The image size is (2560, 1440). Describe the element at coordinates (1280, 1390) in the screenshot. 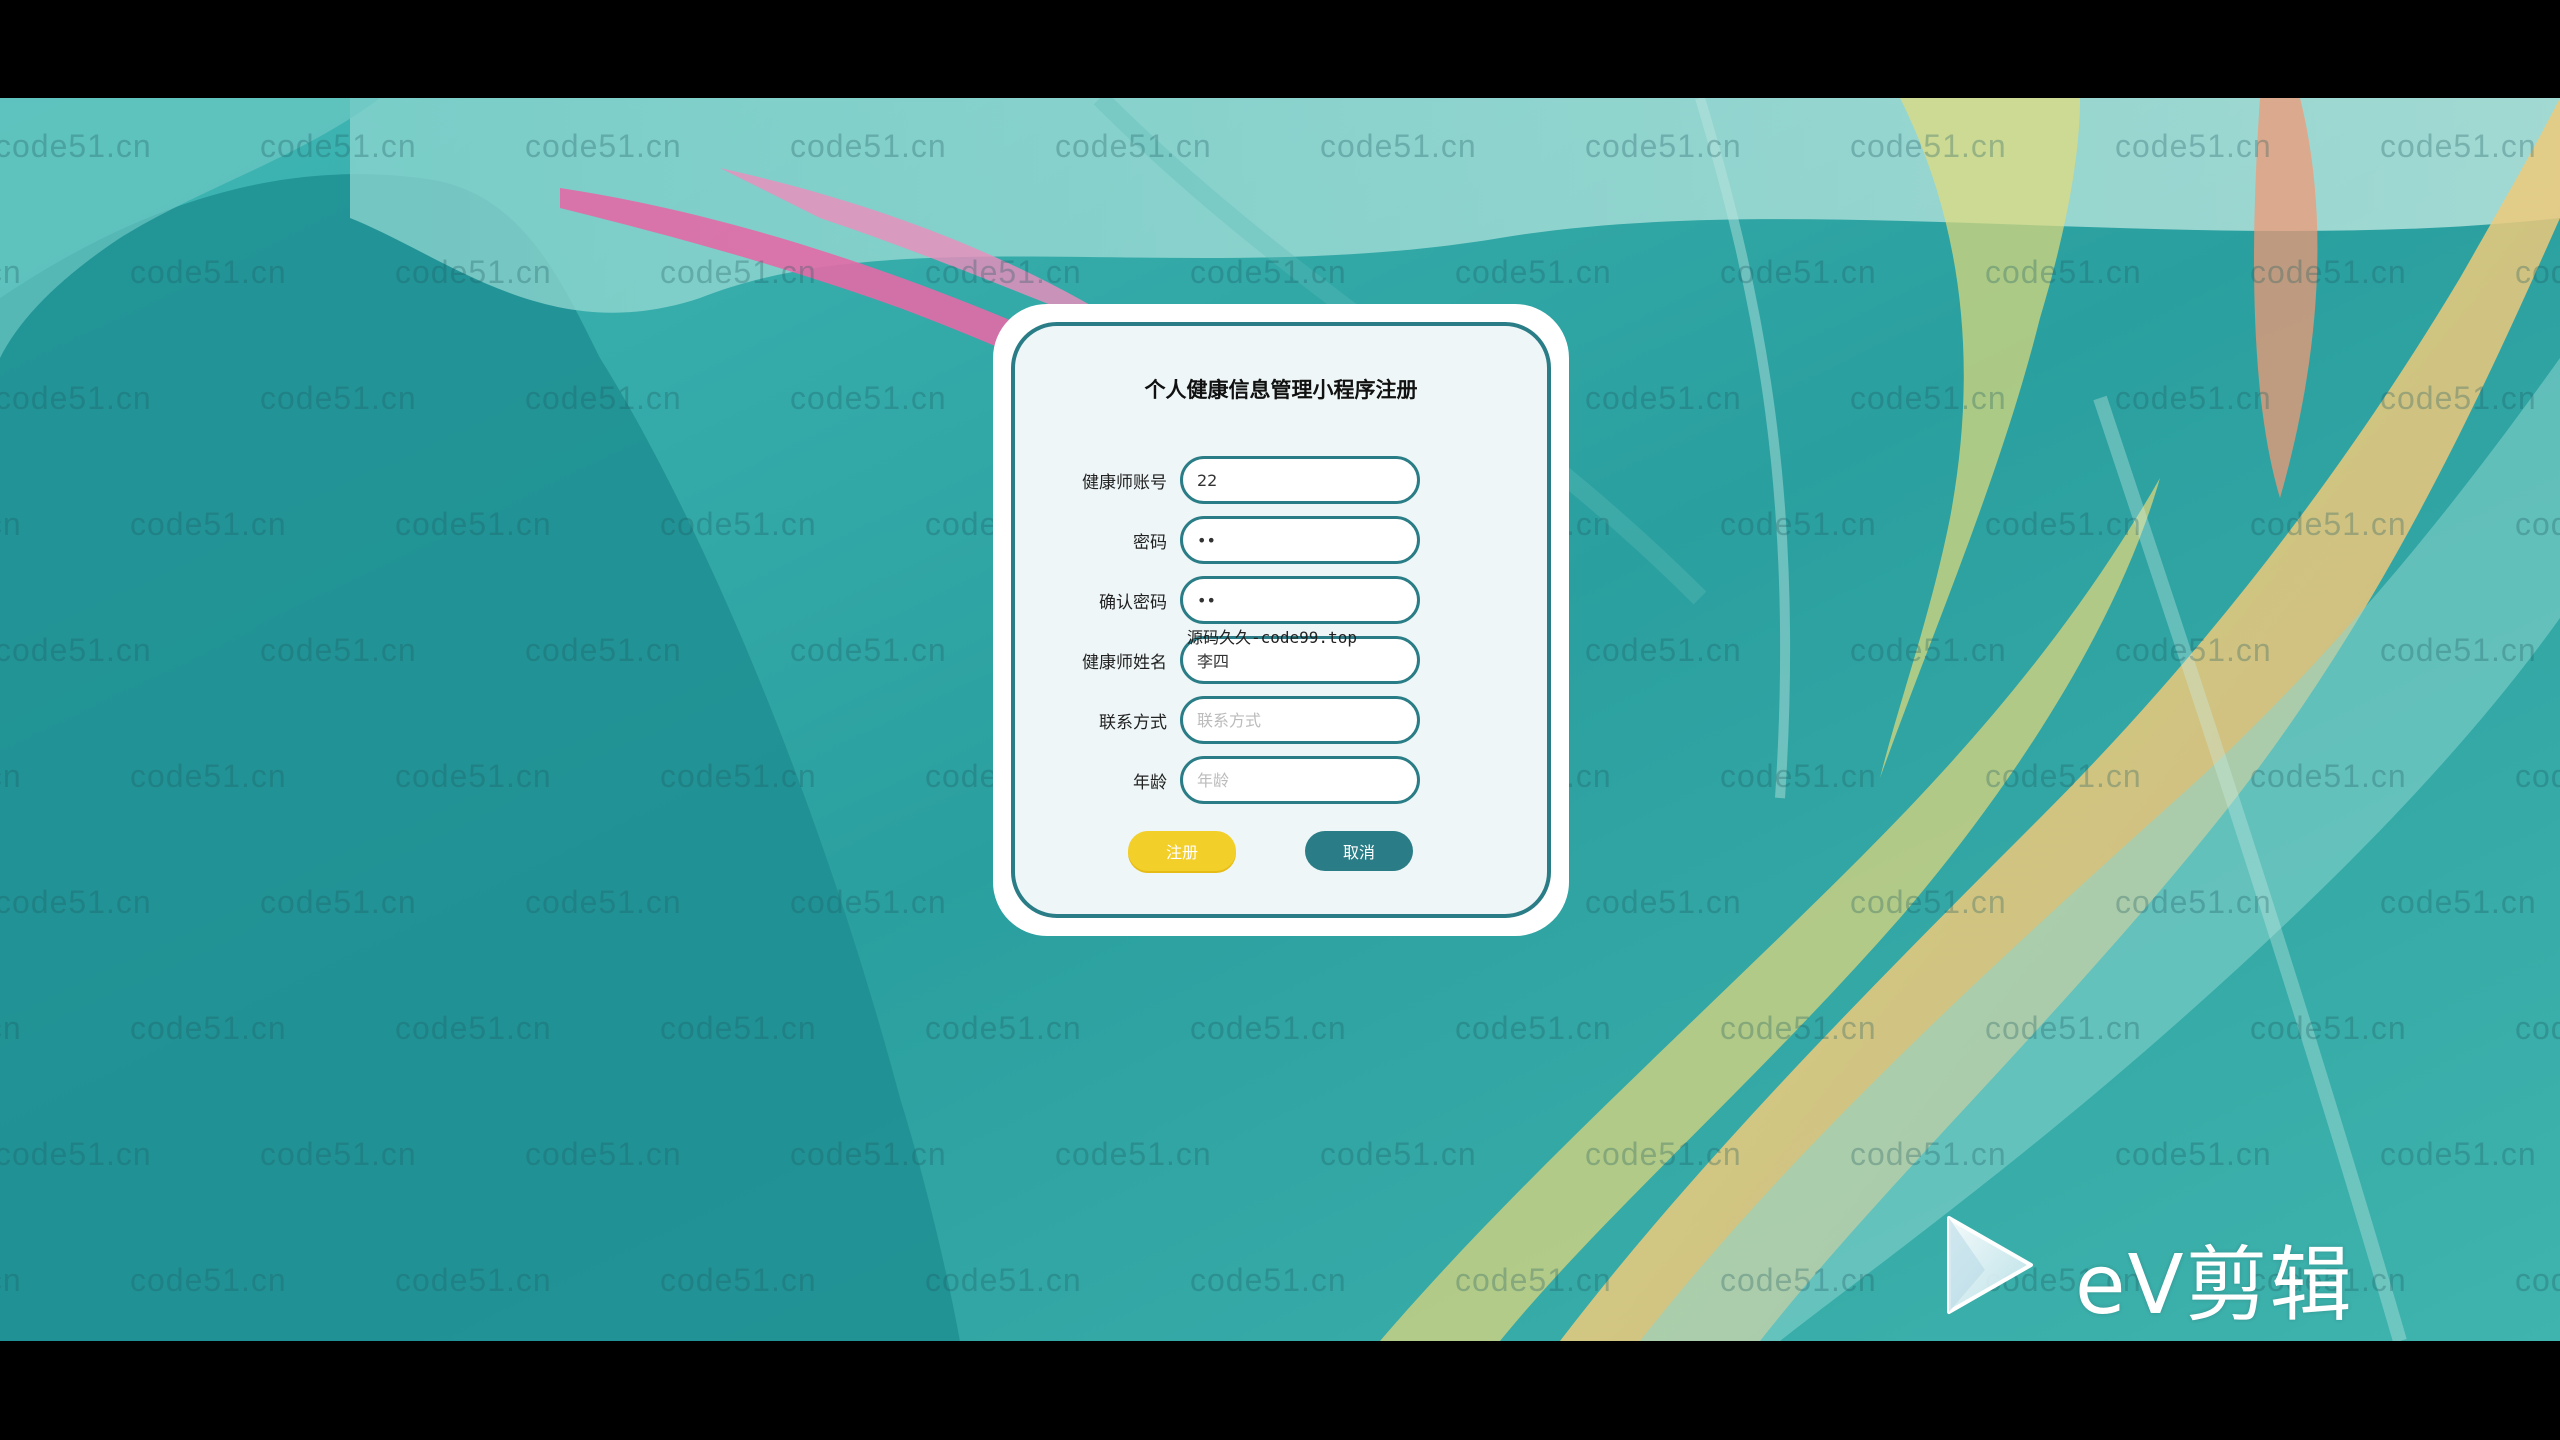

I see `letterbox-bottom` at that location.